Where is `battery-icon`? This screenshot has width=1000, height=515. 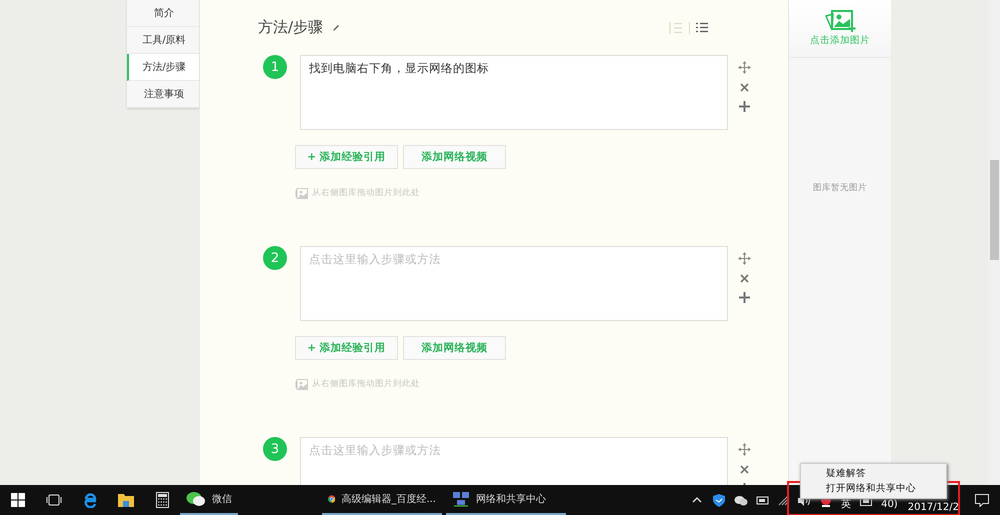 battery-icon is located at coordinates (763, 500).